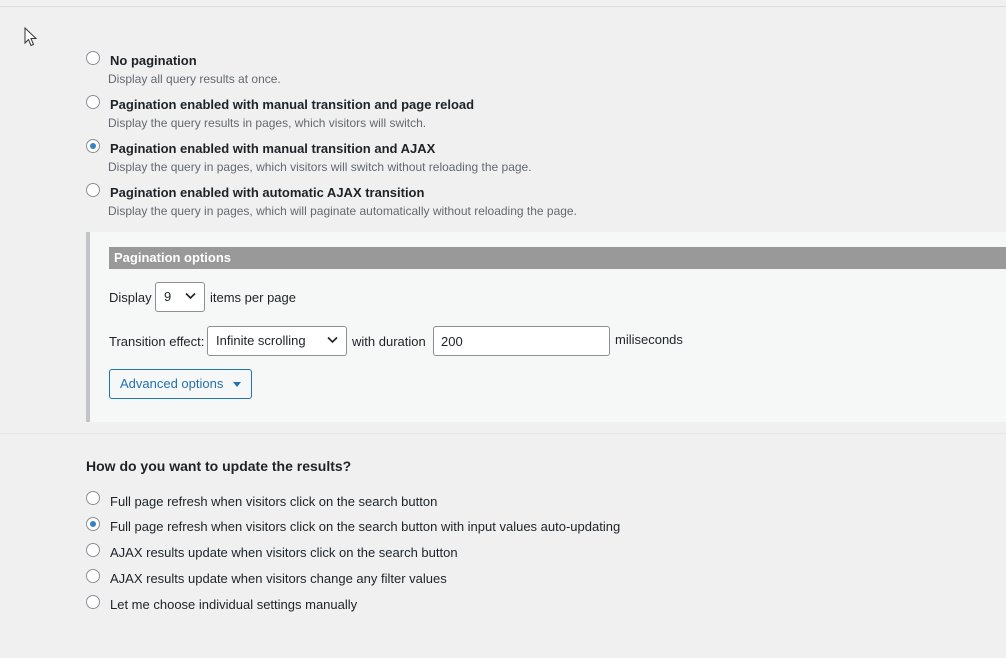 The image size is (1006, 658). Describe the element at coordinates (194, 79) in the screenshot. I see `option-description: Display all query results at once.` at that location.